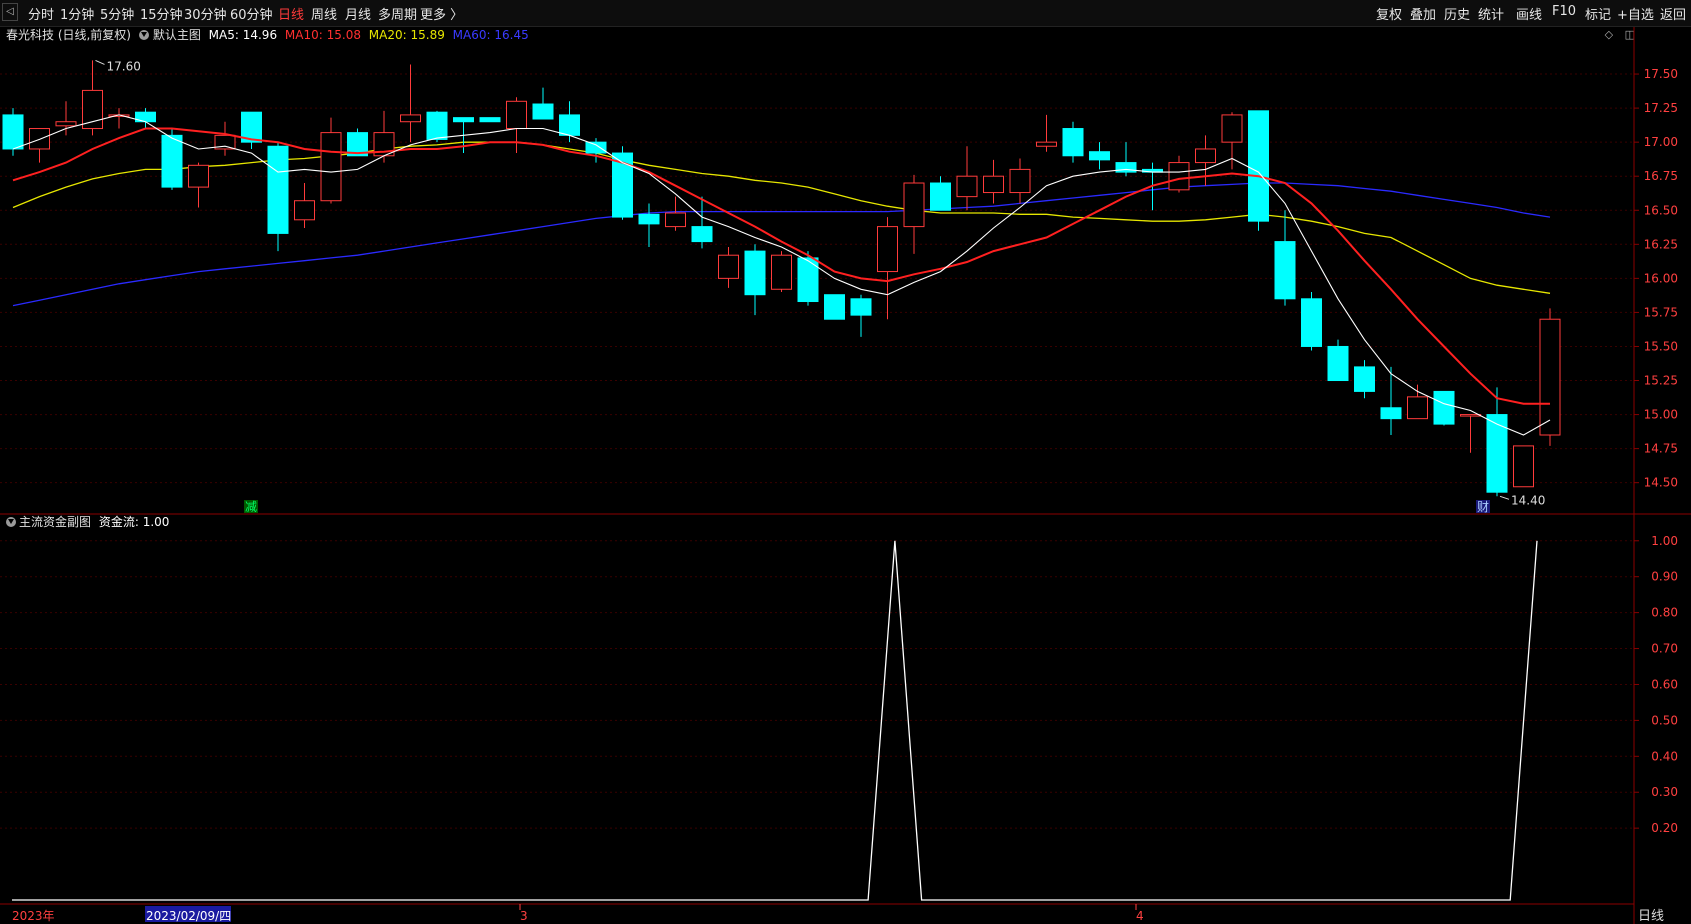  What do you see at coordinates (1457, 13) in the screenshot?
I see `toolbar-action-2: 历史` at bounding box center [1457, 13].